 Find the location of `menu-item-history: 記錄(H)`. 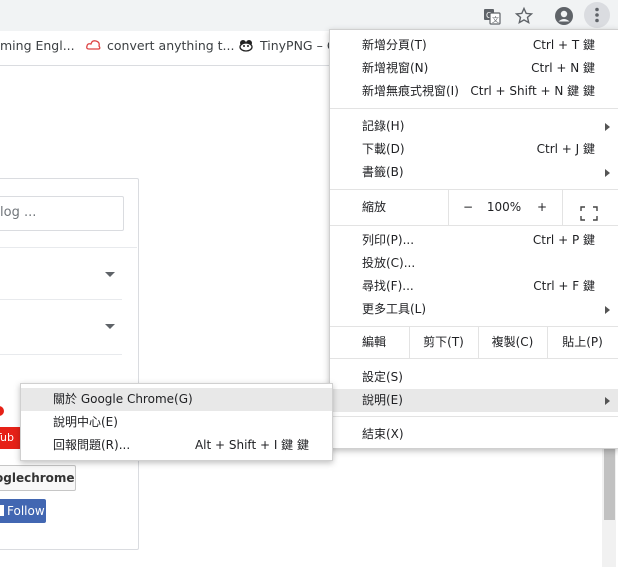

menu-item-history: 記錄(H) is located at coordinates (474, 126).